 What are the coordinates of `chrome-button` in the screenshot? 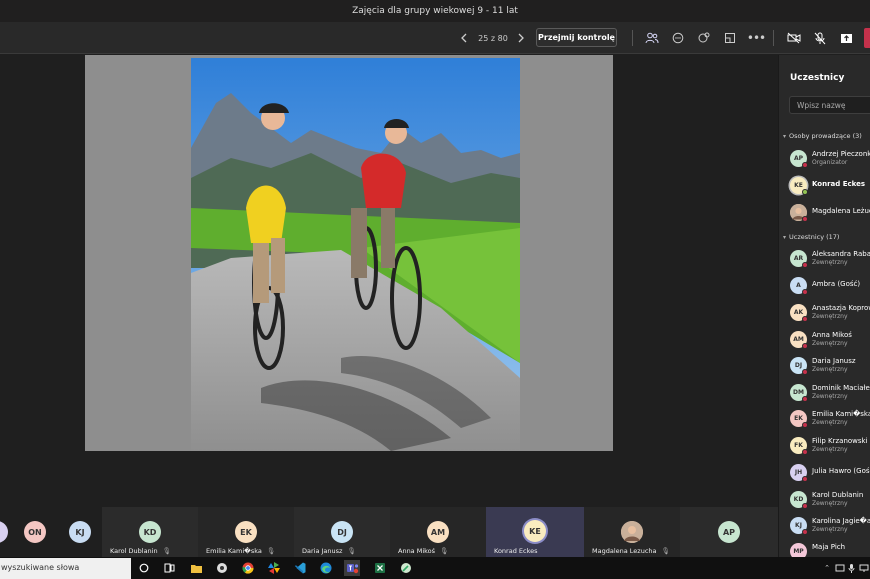 It's located at (248, 568).